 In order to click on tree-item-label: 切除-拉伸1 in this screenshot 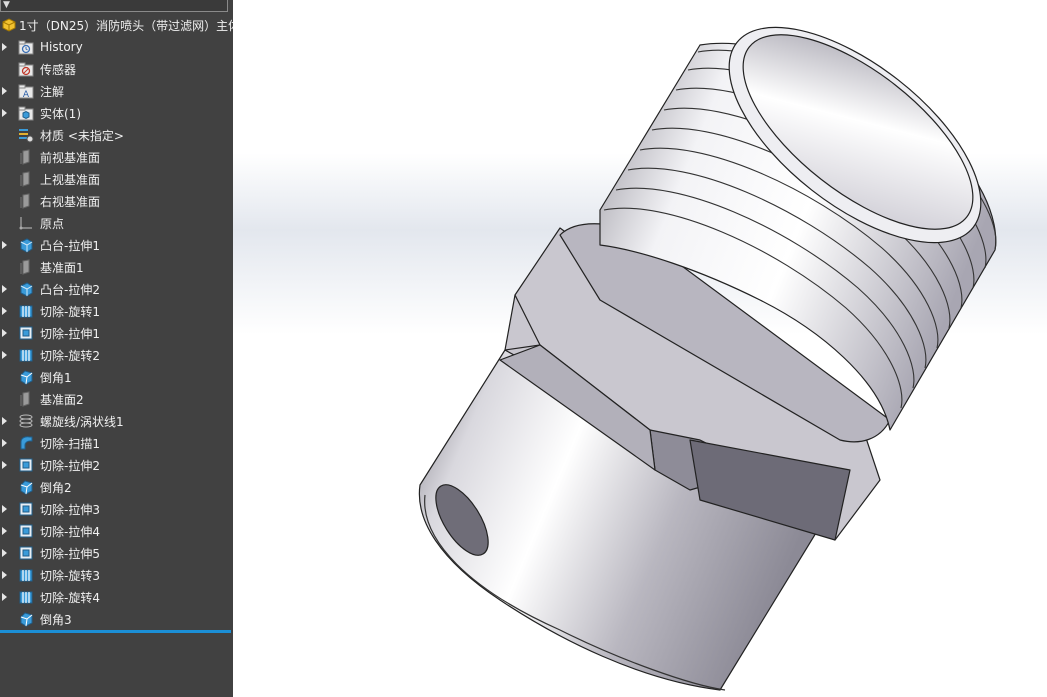, I will do `click(70, 333)`.